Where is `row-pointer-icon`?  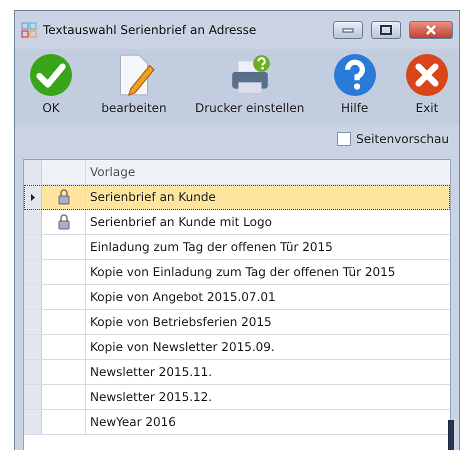
row-pointer-icon is located at coordinates (32, 197).